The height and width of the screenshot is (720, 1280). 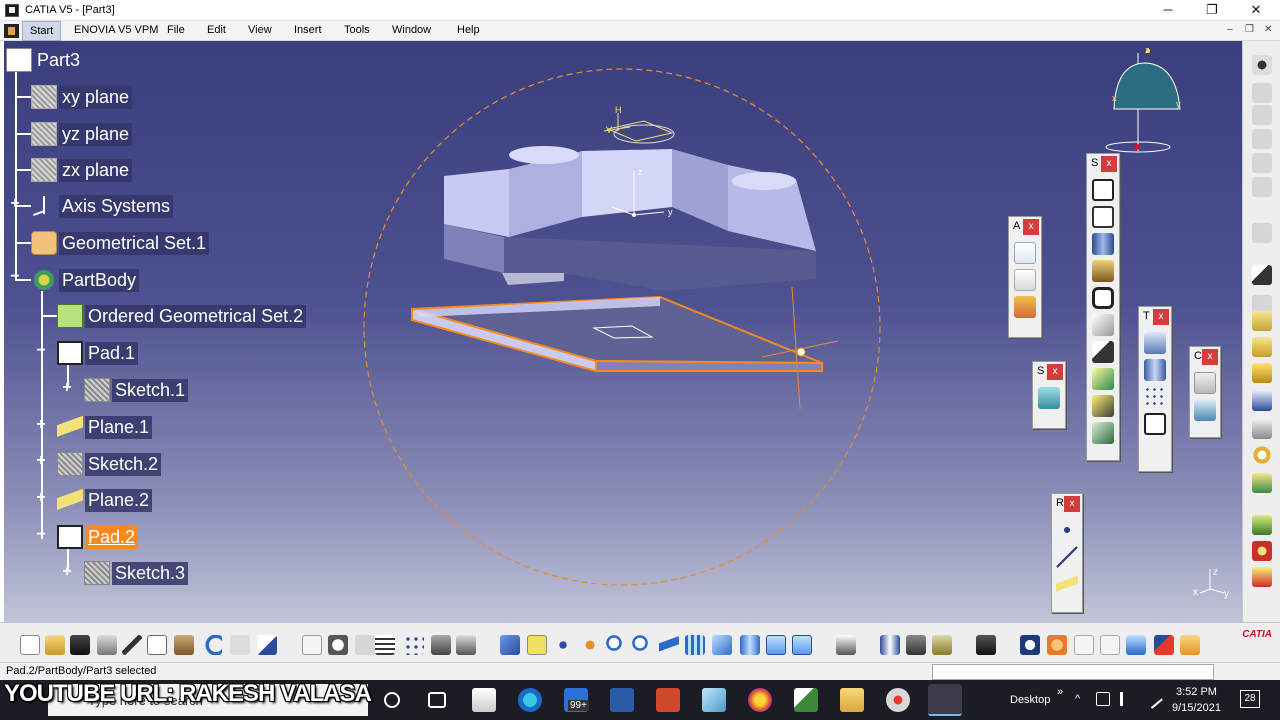 What do you see at coordinates (1103, 271) in the screenshot?
I see `groove-tool-icon` at bounding box center [1103, 271].